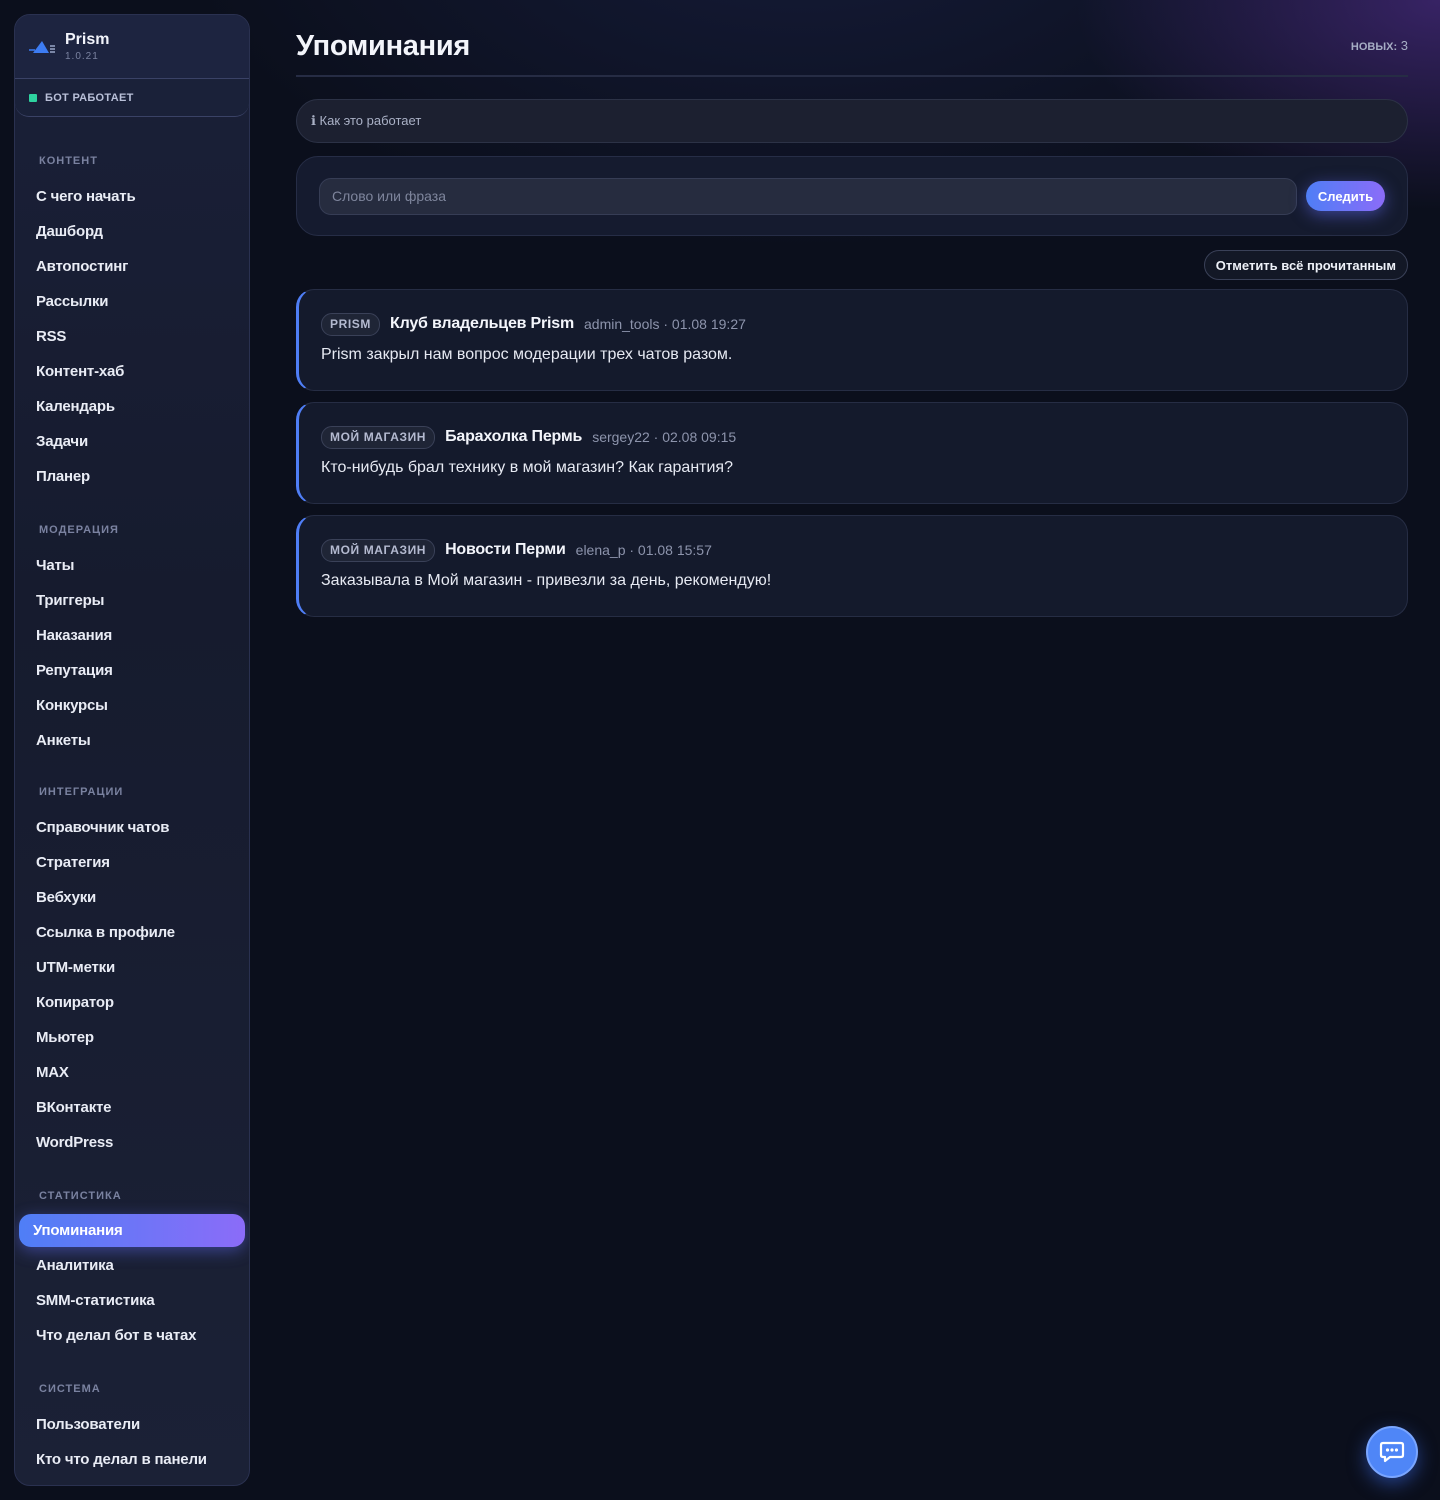 The height and width of the screenshot is (1500, 1440). Describe the element at coordinates (132, 705) in the screenshot. I see `sidebar-item: Конкурсы` at that location.